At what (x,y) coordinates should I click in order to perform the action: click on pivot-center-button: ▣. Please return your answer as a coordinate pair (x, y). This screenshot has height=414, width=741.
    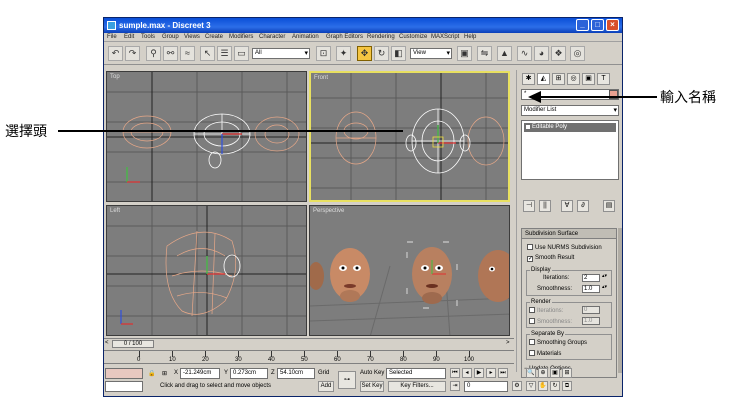
    Looking at the image, I should click on (464, 53).